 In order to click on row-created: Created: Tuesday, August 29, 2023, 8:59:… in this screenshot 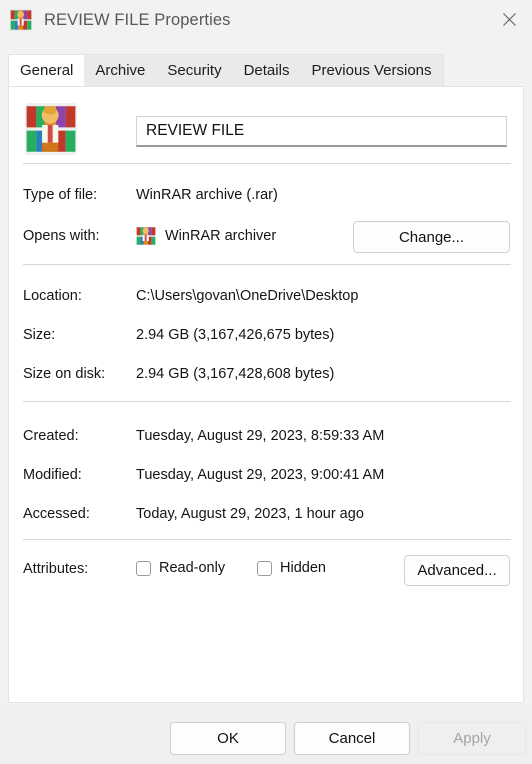, I will do `click(266, 436)`.